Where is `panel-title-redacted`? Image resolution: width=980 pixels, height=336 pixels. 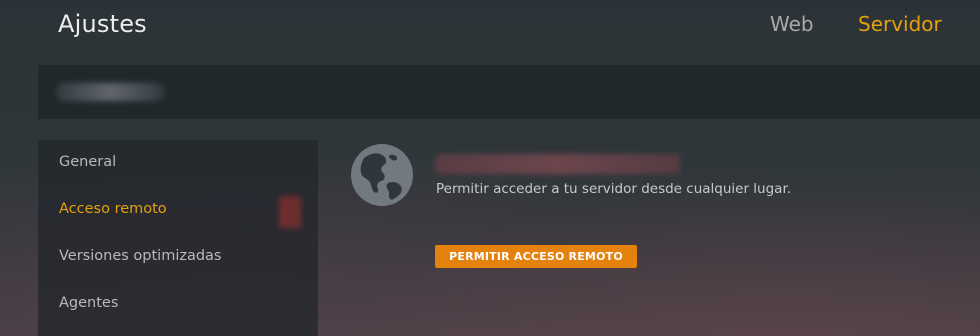 panel-title-redacted is located at coordinates (557, 164).